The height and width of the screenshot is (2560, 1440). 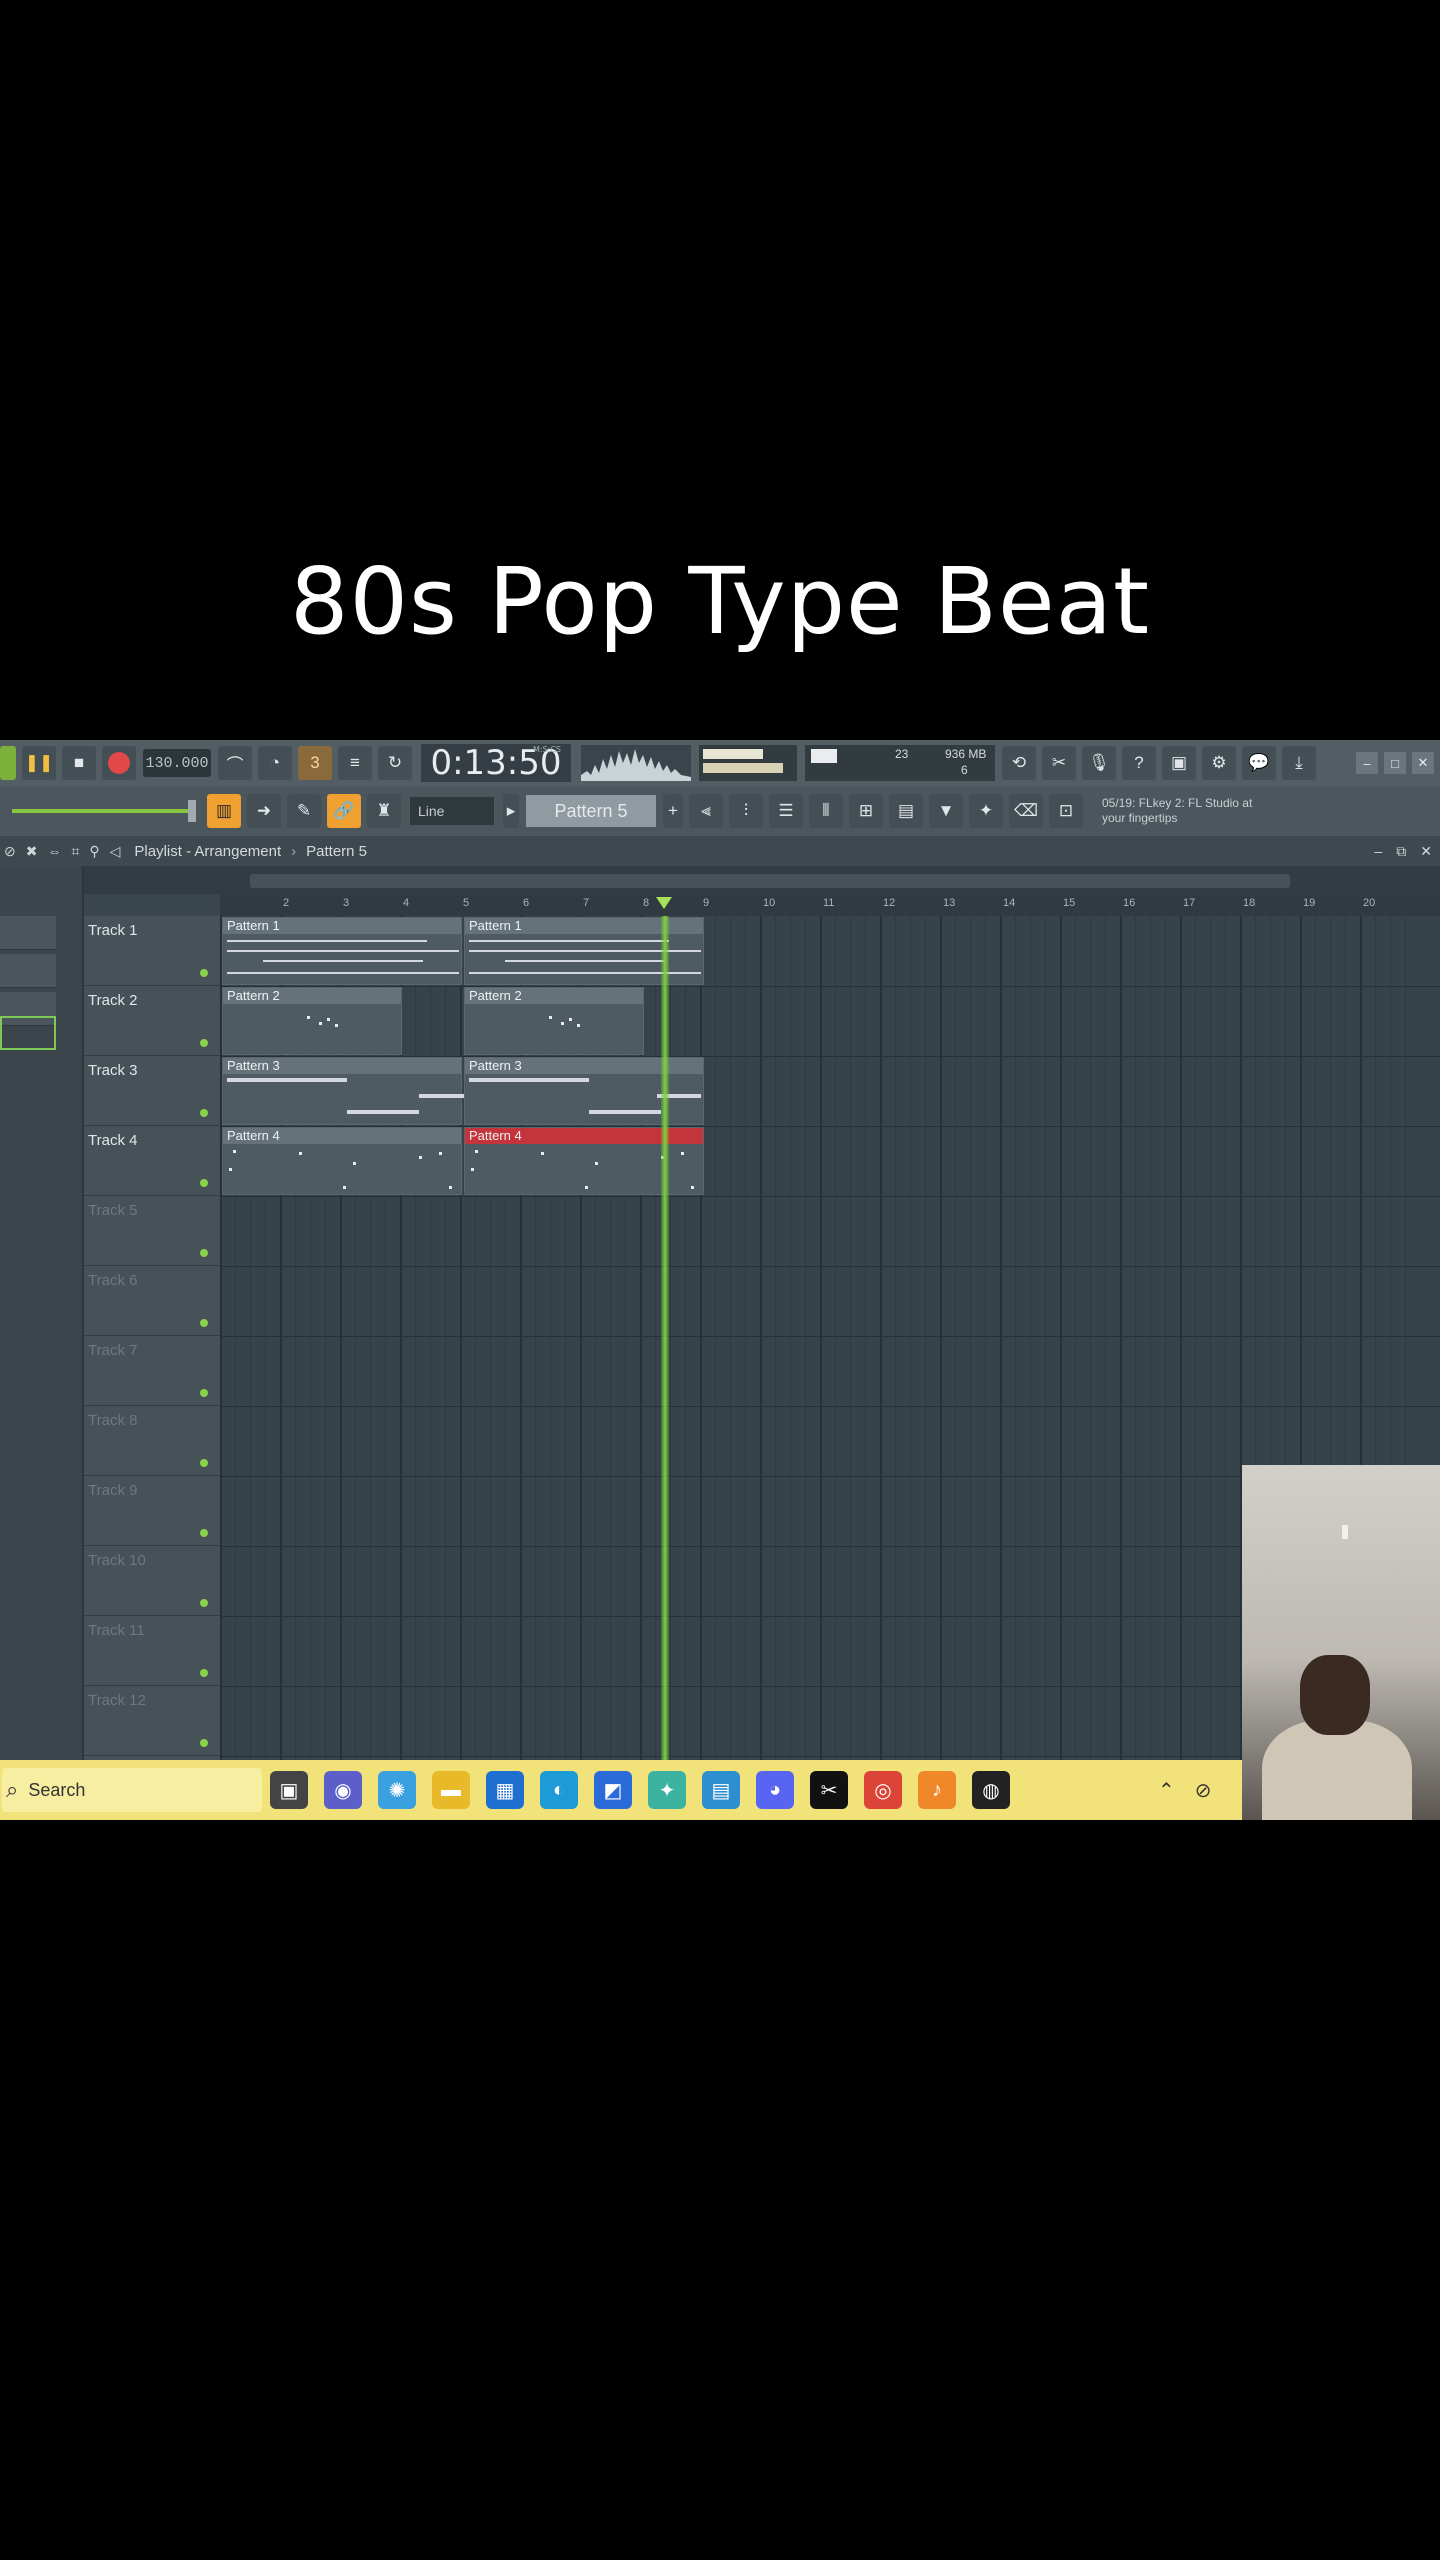 What do you see at coordinates (991, 1790) in the screenshot?
I see `obs-icon: ◍` at bounding box center [991, 1790].